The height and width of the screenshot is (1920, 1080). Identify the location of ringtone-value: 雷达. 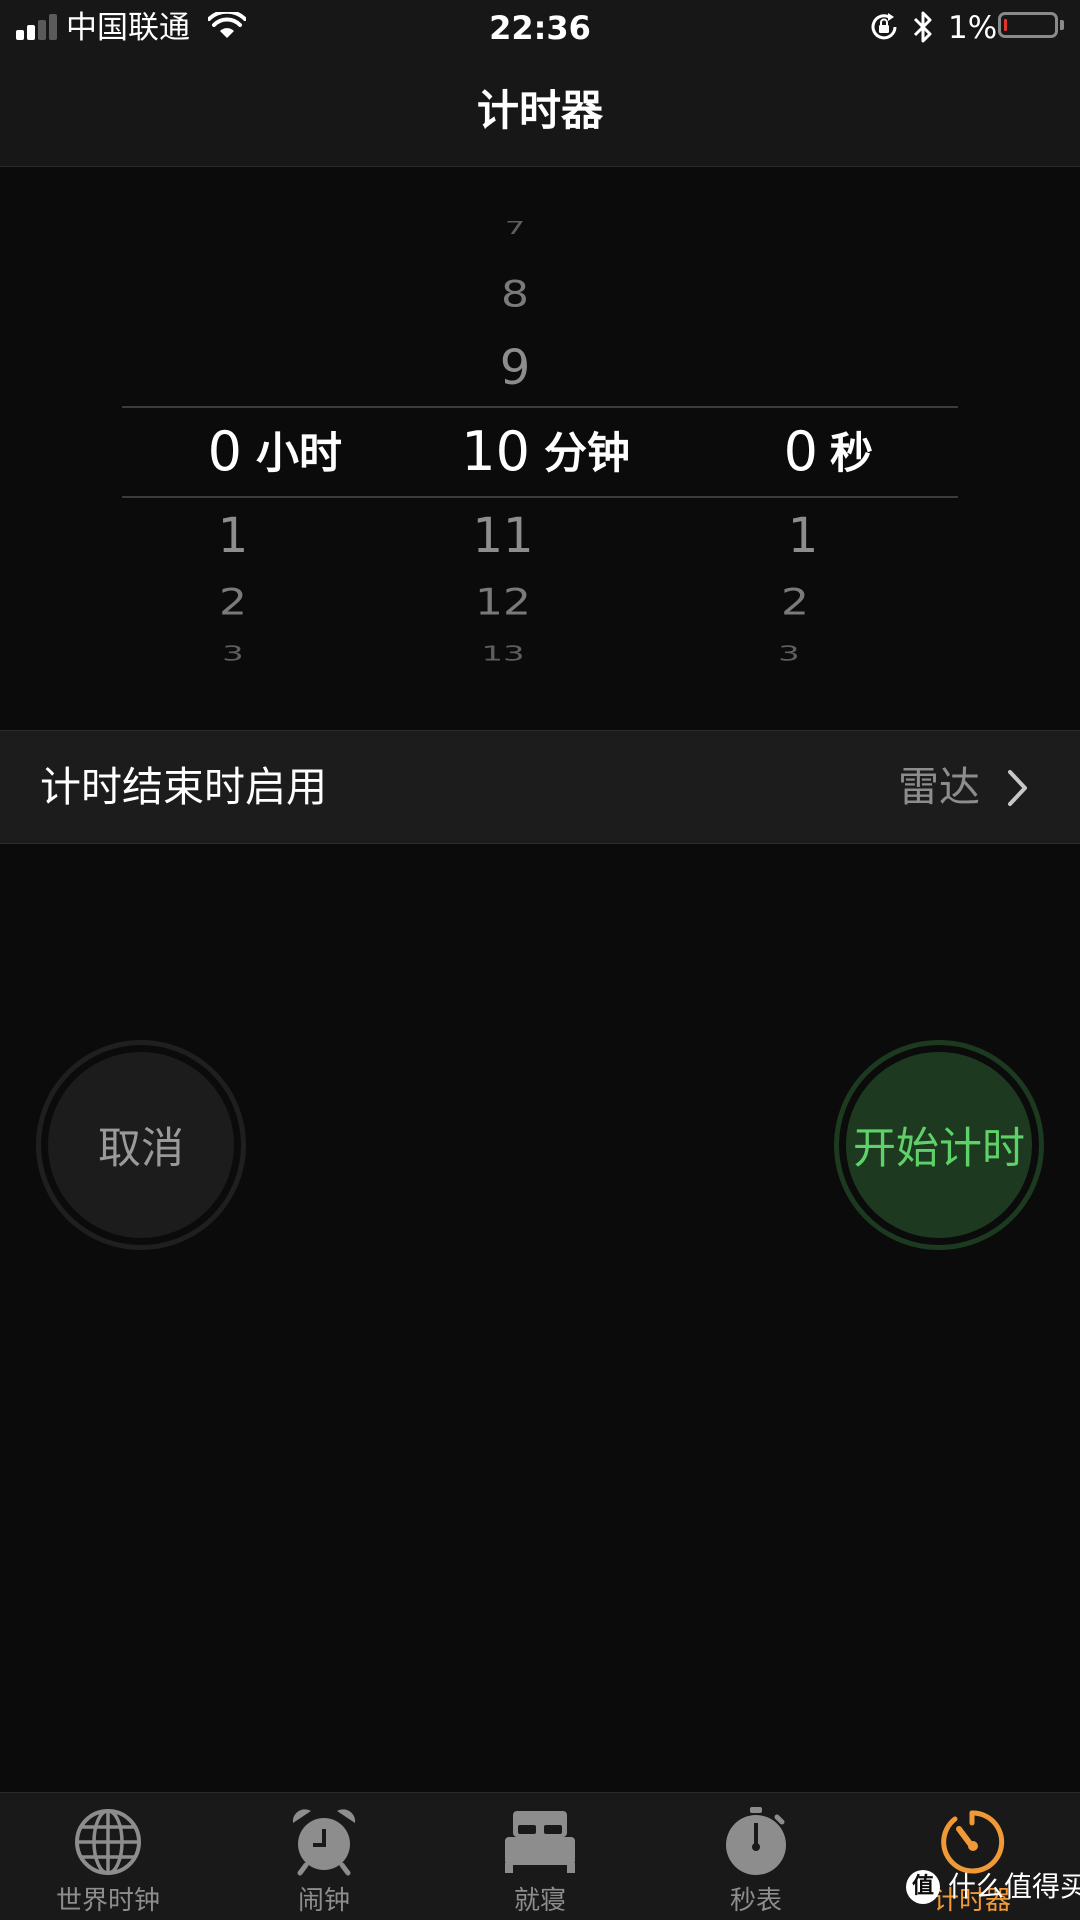
(939, 787).